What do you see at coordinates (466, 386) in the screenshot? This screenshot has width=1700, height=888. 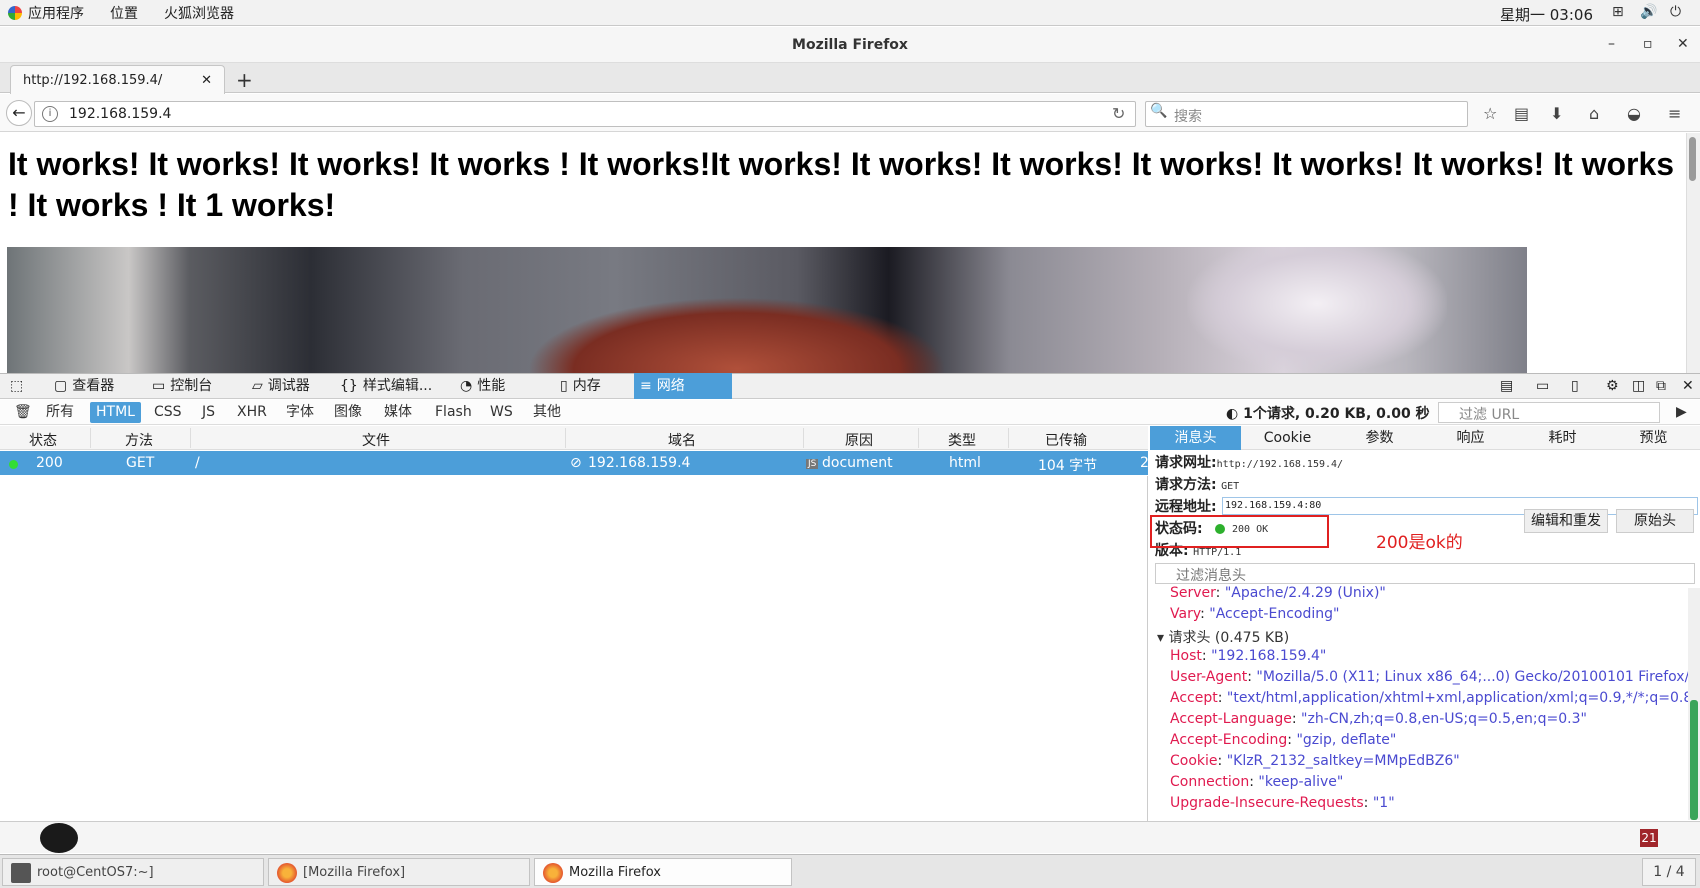 I see `performance-icon: ◔` at bounding box center [466, 386].